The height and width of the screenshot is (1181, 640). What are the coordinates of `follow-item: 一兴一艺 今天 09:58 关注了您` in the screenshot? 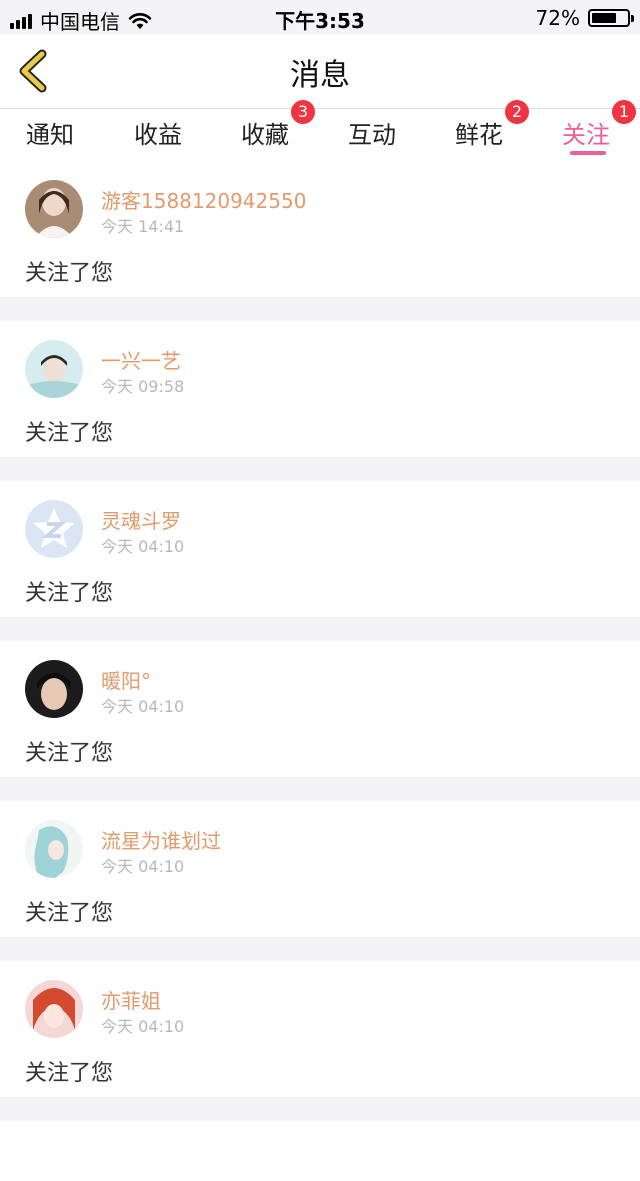 It's located at (320, 389).